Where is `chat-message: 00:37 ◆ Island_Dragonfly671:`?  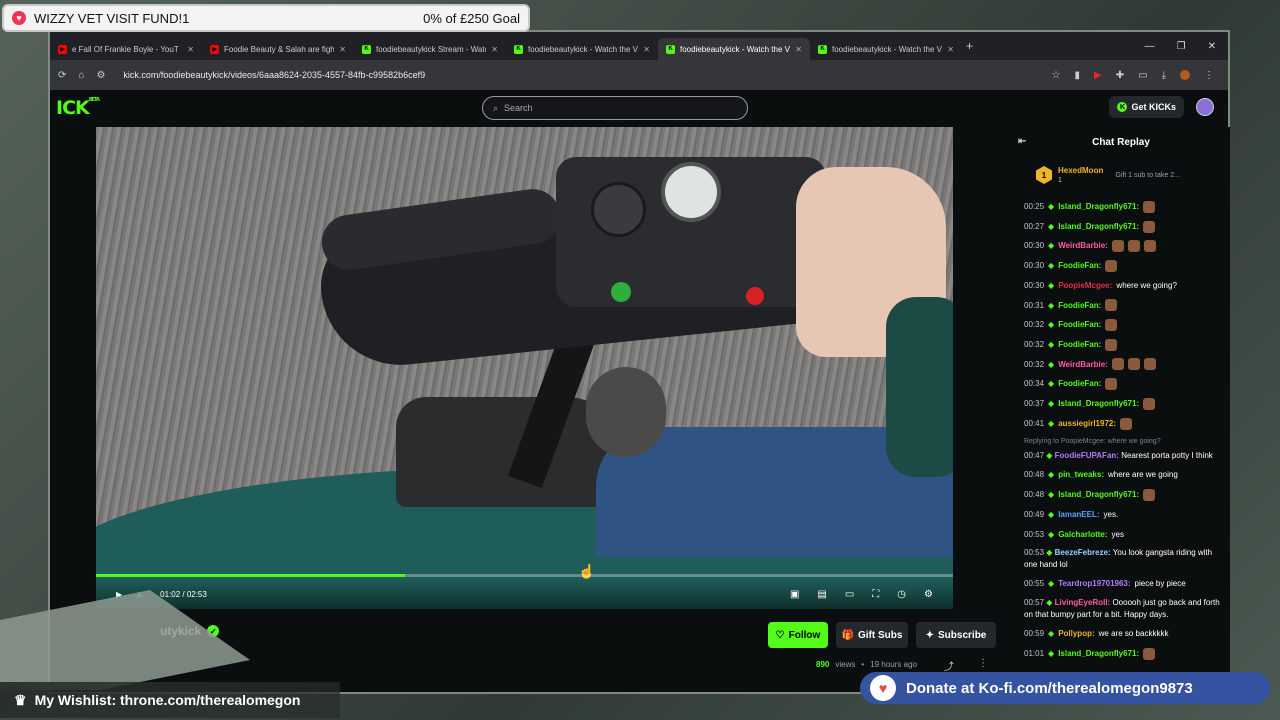 chat-message: 00:37 ◆ Island_Dragonfly671: is located at coordinates (1124, 404).